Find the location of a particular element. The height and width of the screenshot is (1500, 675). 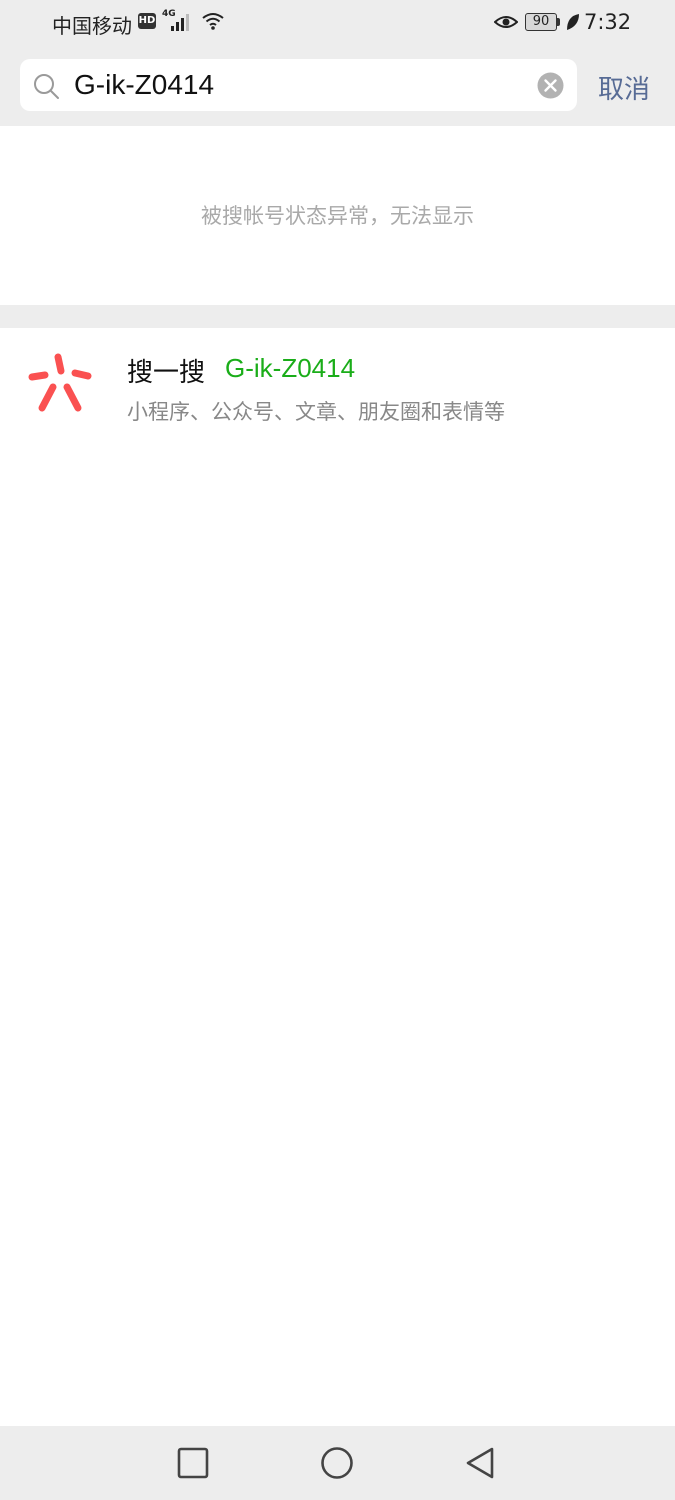

cancel-button: 取消 is located at coordinates (624, 87).